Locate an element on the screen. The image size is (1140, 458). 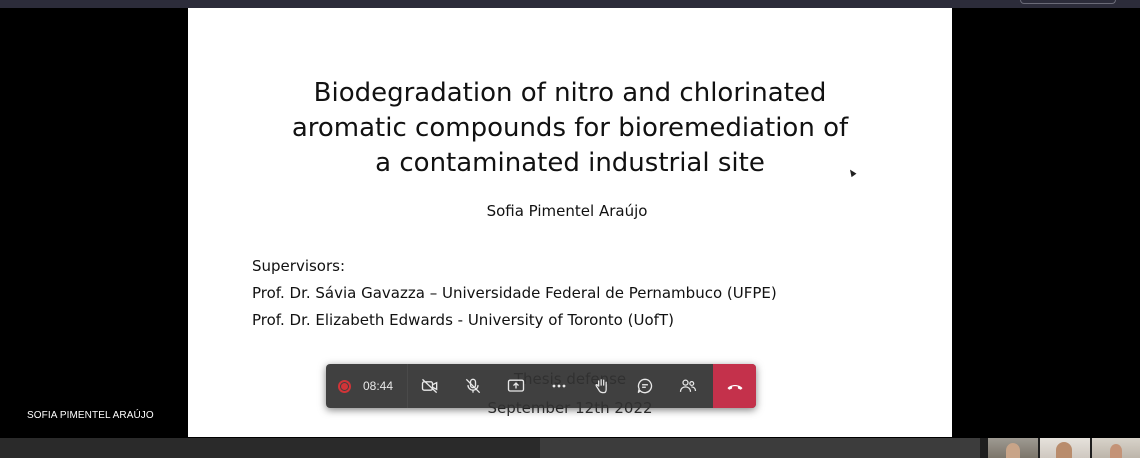
more-options-button is located at coordinates (558, 386).